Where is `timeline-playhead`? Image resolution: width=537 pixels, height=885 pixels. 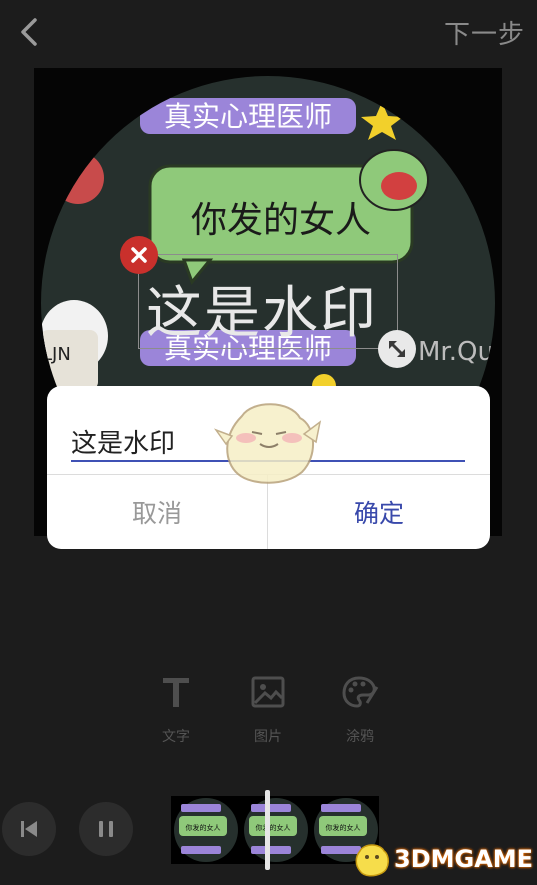
timeline-playhead is located at coordinates (267, 830).